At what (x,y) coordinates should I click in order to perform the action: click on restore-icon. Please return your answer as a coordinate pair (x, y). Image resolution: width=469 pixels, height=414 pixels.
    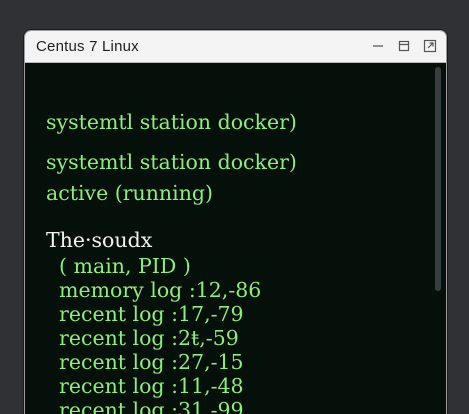
    Looking at the image, I should click on (404, 46).